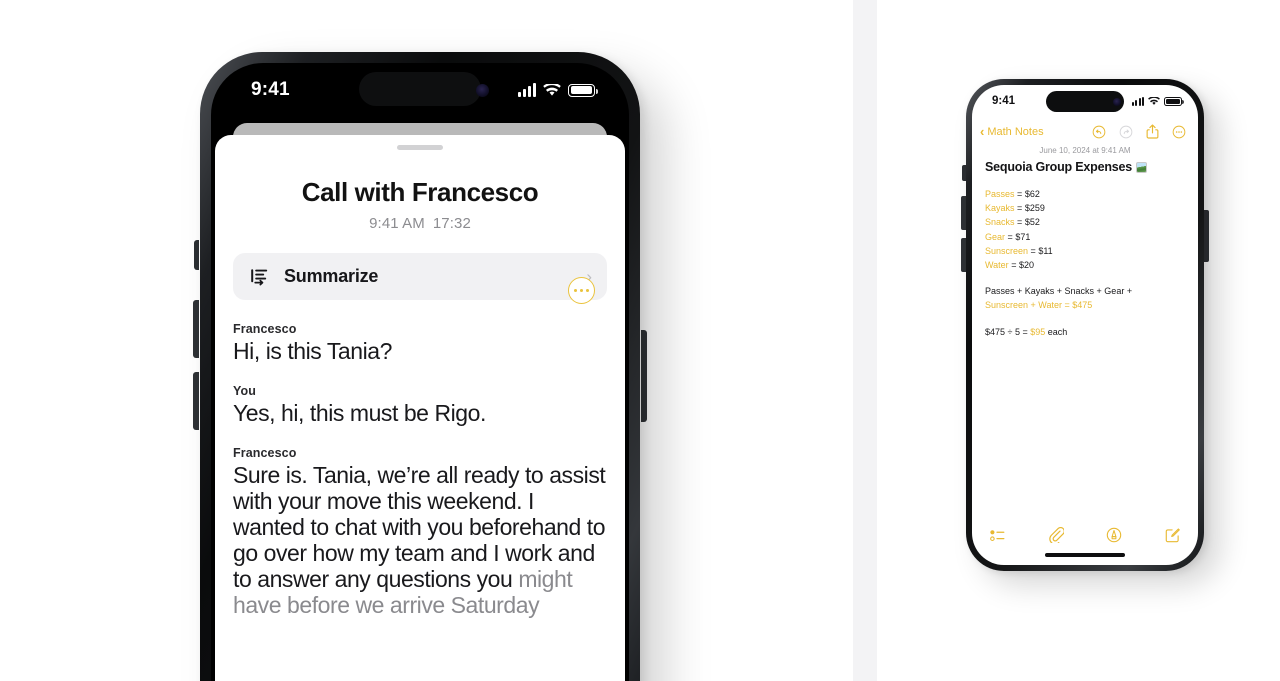 This screenshot has height=681, width=1280. I want to click on left-status-time: 9:41, so click(270, 89).